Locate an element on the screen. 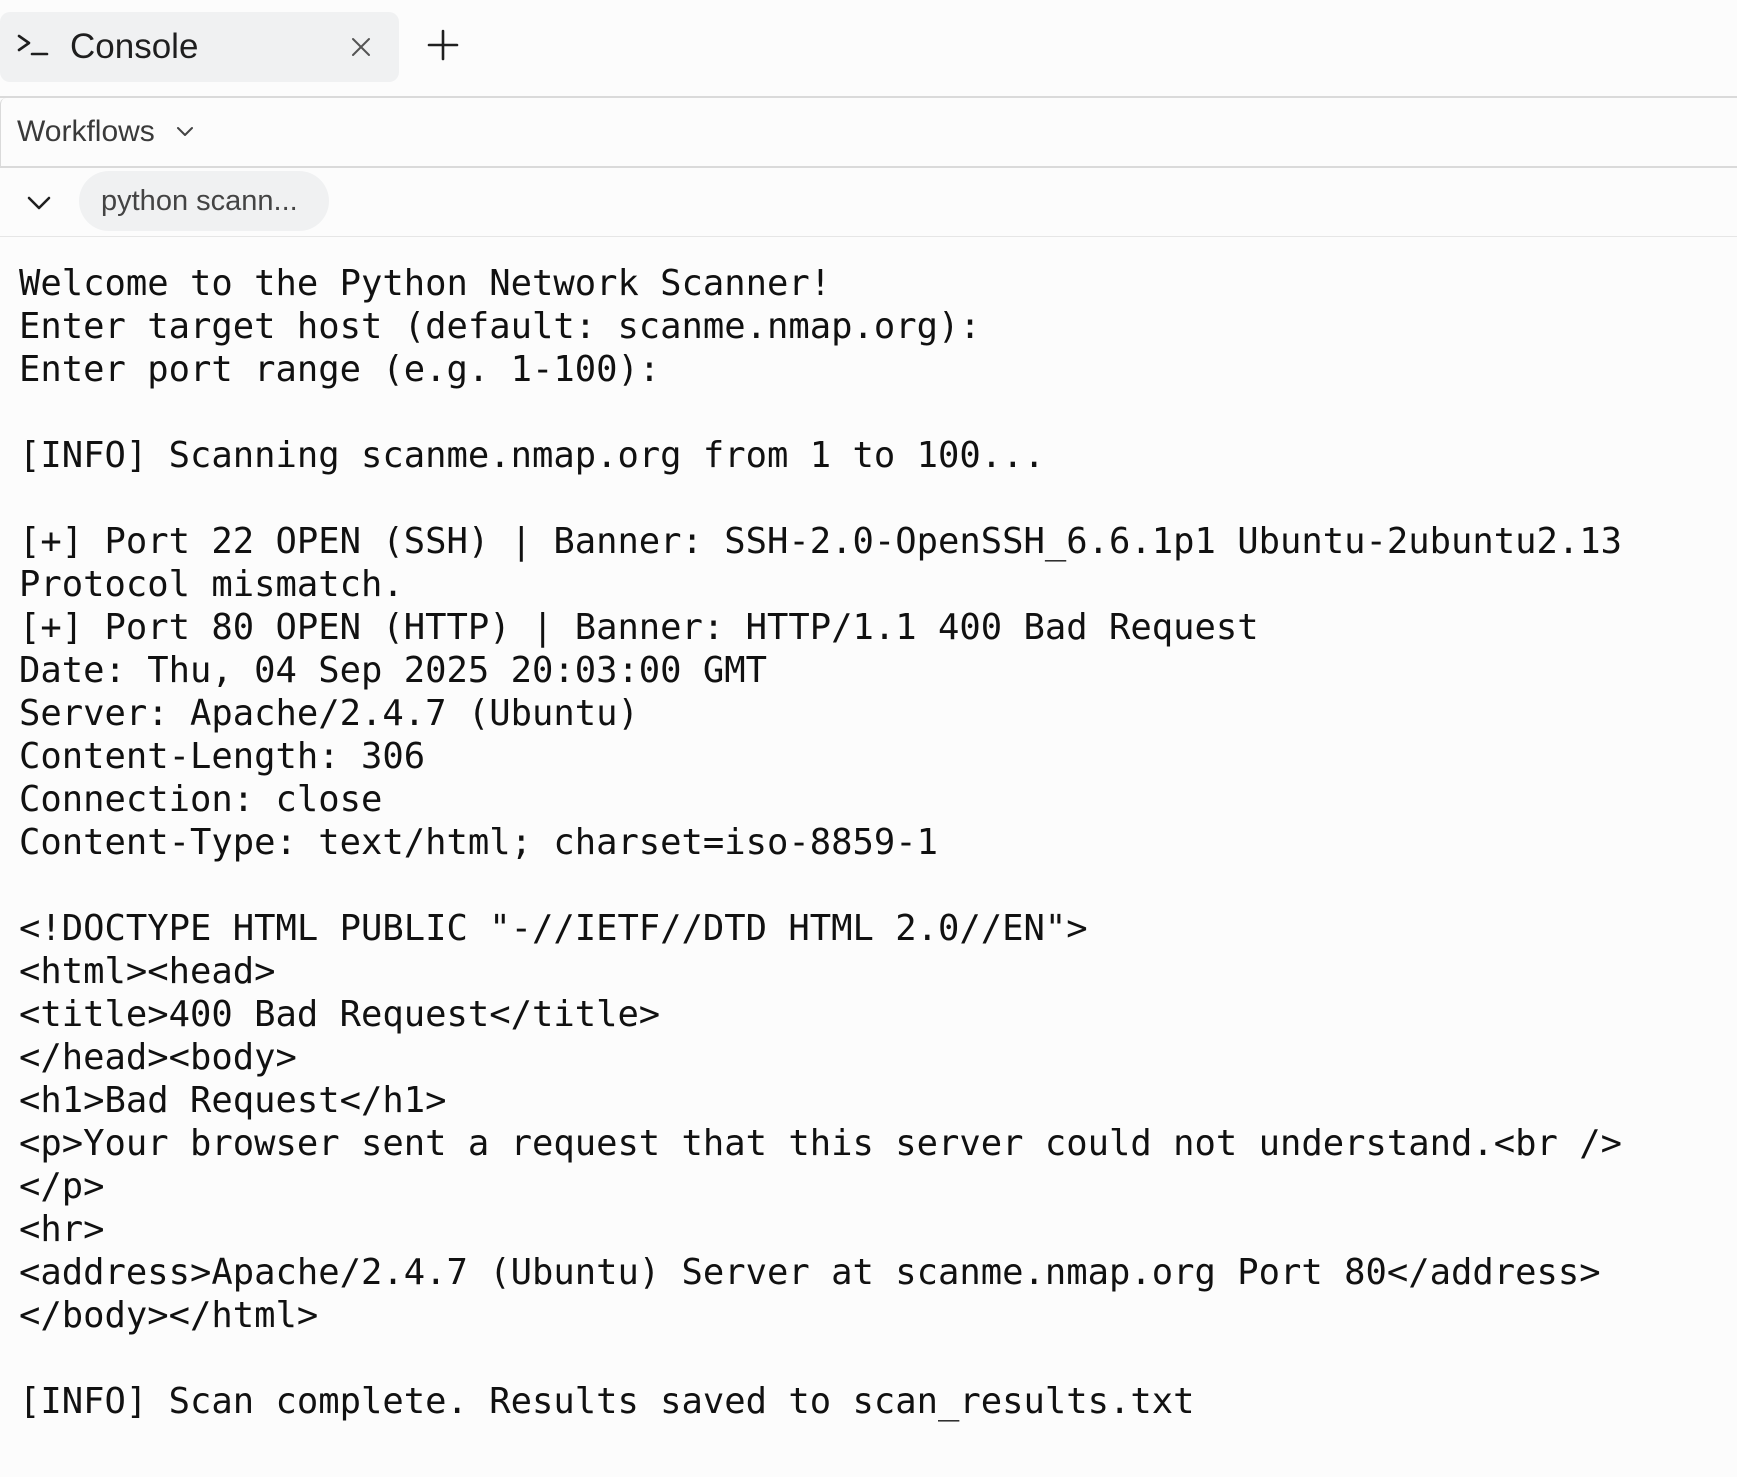 This screenshot has height=1477, width=1737. console-line: </head><body> is located at coordinates (158, 1057).